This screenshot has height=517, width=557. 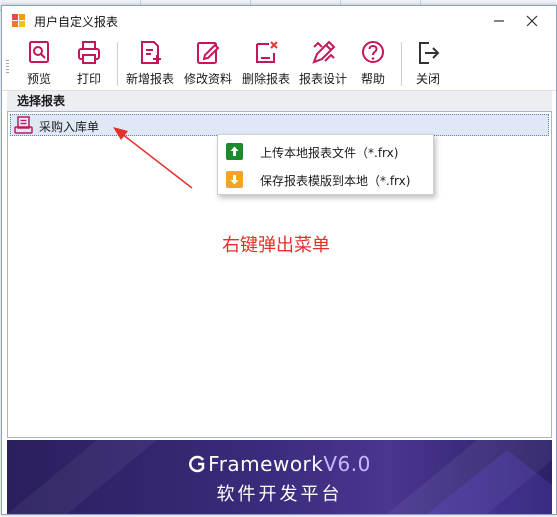 I want to click on toolbar: 预览 打印 新增报表 修改资料 删除报表 报表设计 帮助 关闭, so click(x=279, y=63).